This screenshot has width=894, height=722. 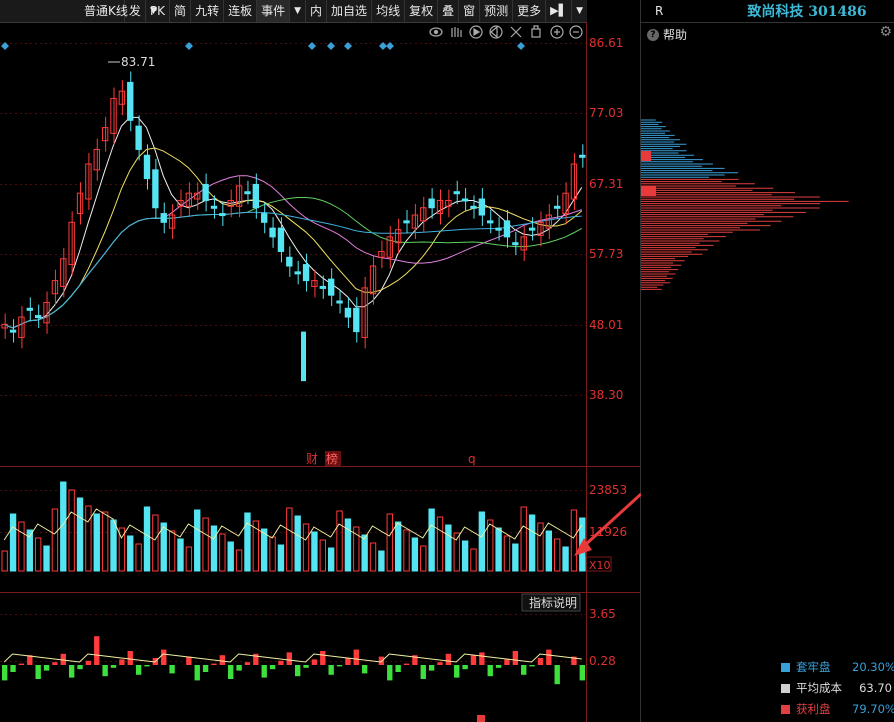 I want to click on indicator-tick: 3.65, so click(x=602, y=614).